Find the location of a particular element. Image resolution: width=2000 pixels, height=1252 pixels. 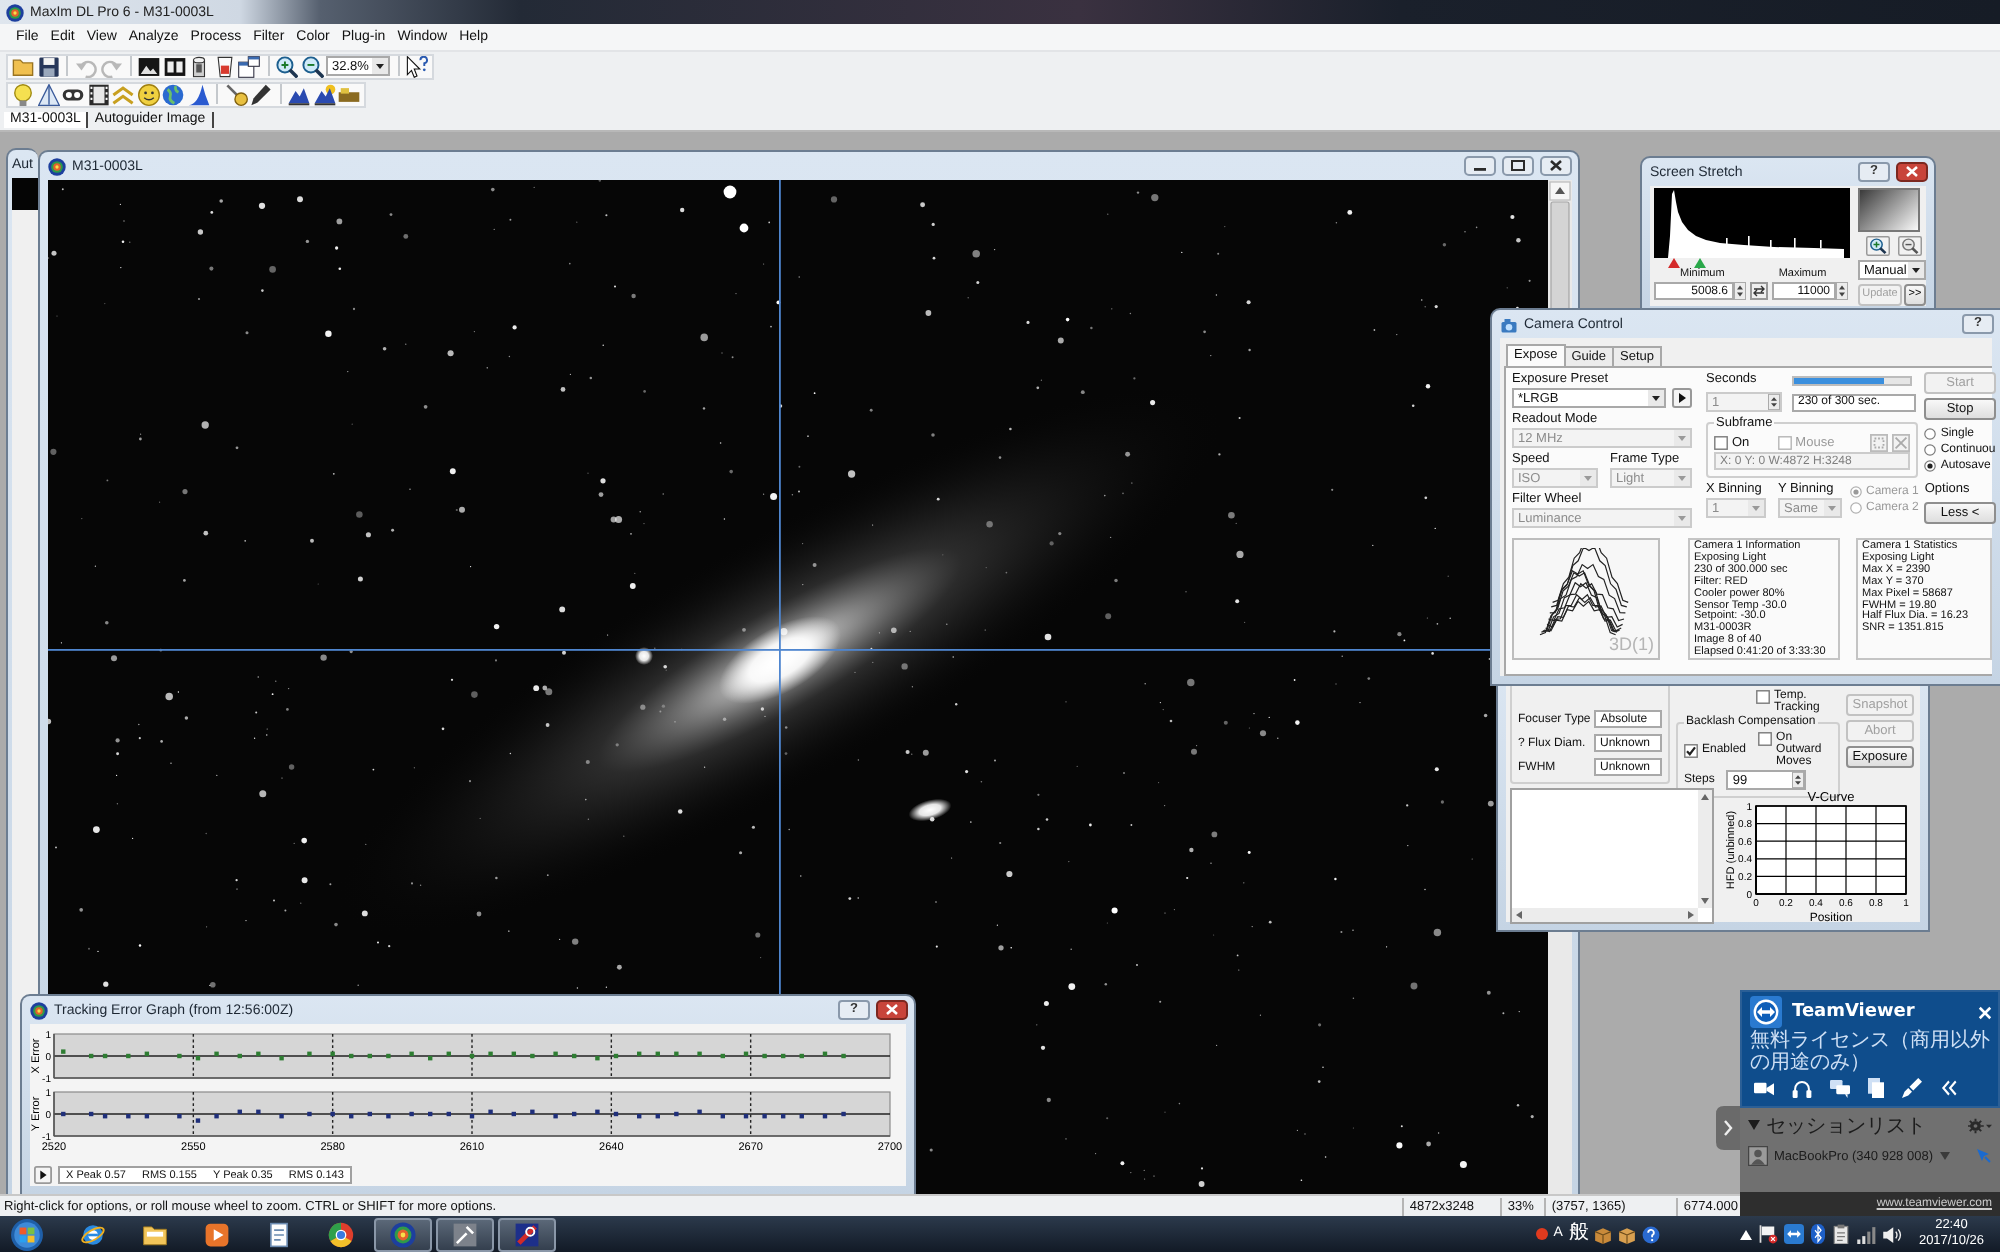

pin-icon is located at coordinates (236, 94).